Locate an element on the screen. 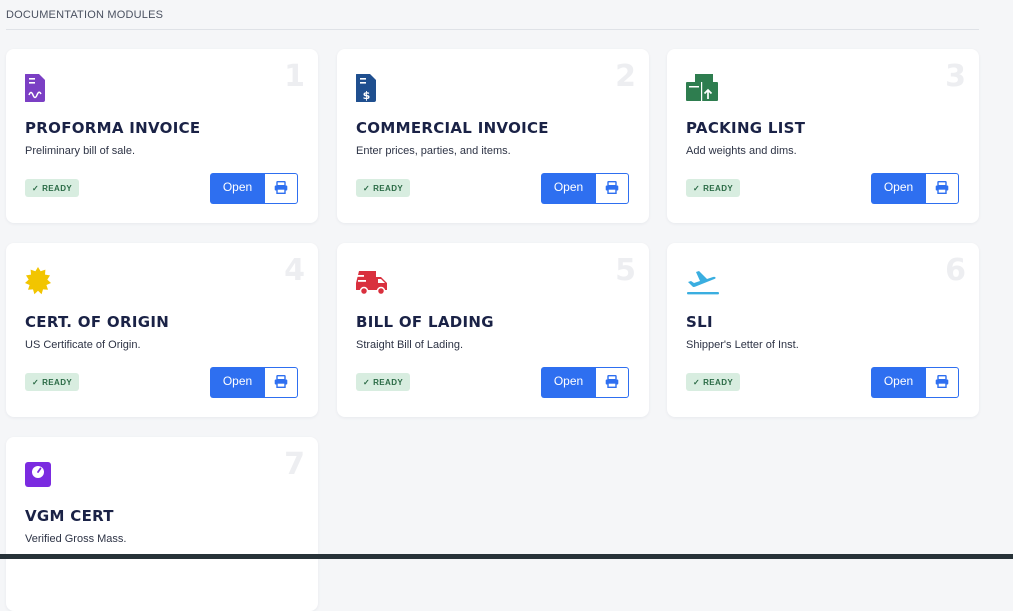  certificate-seal-icon is located at coordinates (42, 282).